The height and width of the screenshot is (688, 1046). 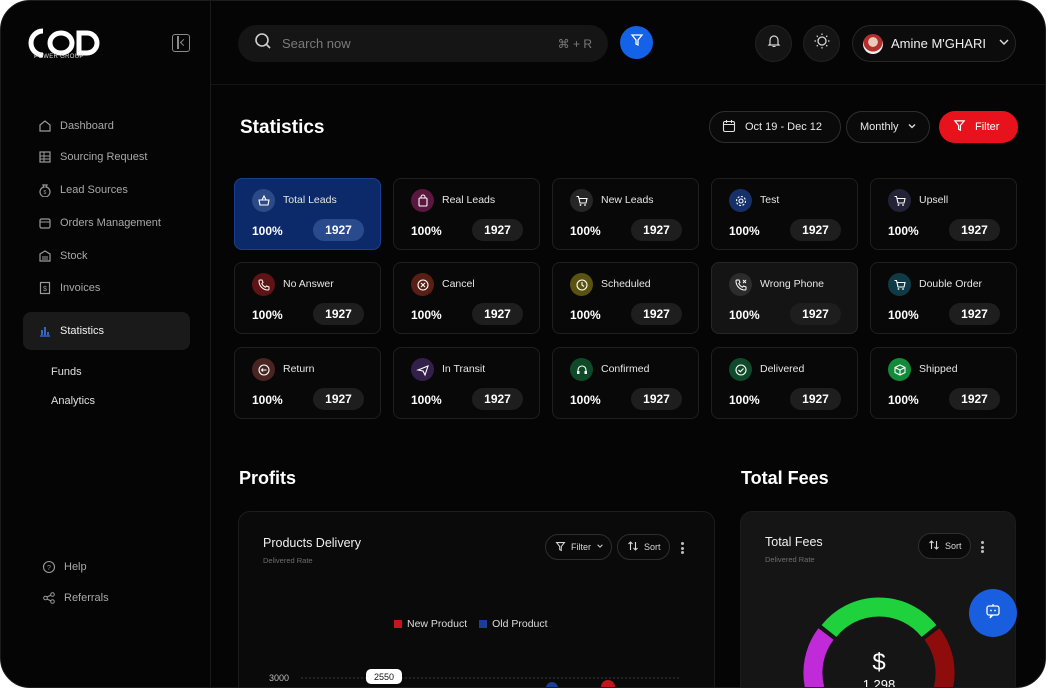 What do you see at coordinates (44, 256) in the screenshot?
I see `warehouse-icon` at bounding box center [44, 256].